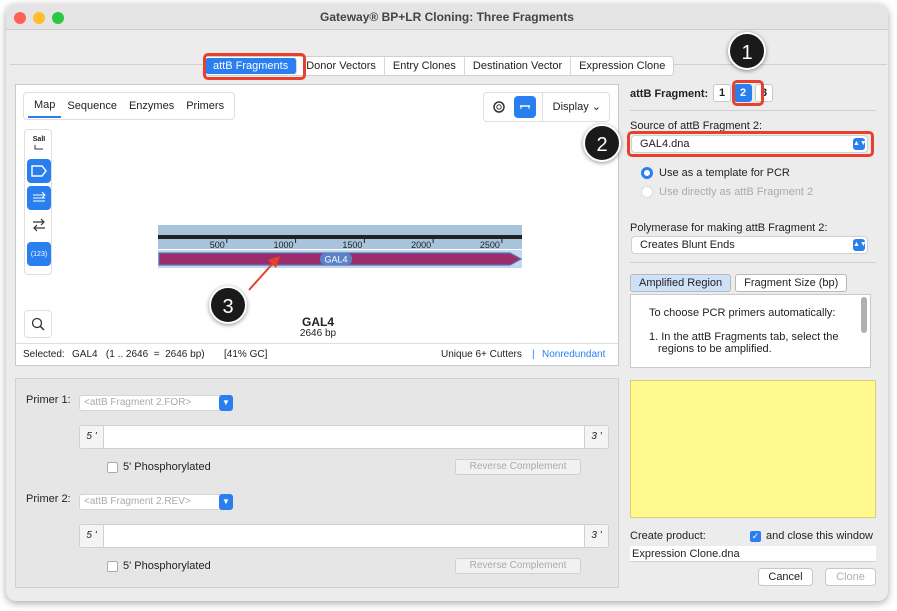 This screenshot has height=611, width=897. Describe the element at coordinates (39, 171) in the screenshot. I see `feature-tool-icon` at that location.